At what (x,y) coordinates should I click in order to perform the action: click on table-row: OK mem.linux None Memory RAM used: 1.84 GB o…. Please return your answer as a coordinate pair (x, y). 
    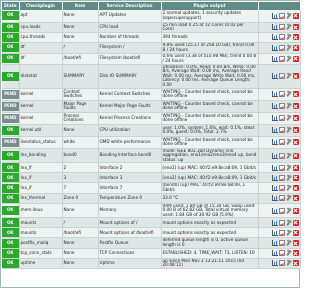
    Looking at the image, I should click on (151, 211).